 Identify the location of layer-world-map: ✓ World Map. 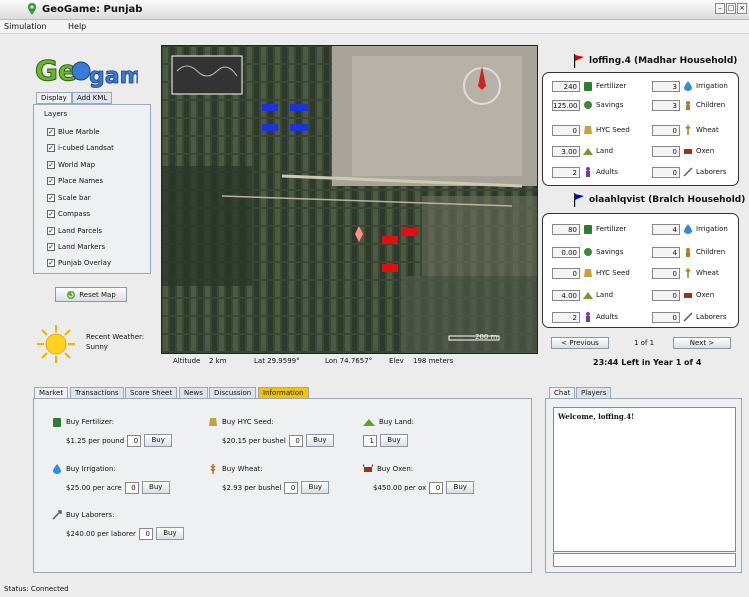
(71, 165).